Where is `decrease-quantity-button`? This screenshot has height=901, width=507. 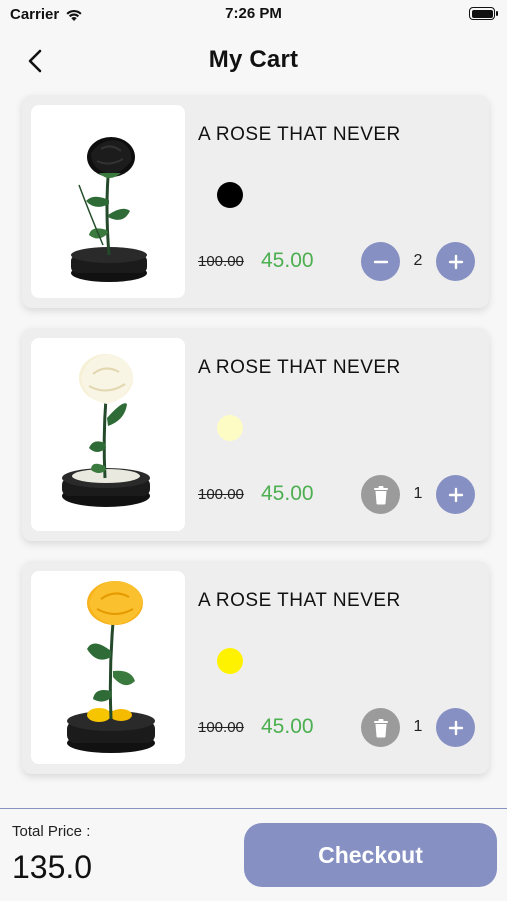 decrease-quantity-button is located at coordinates (380, 261).